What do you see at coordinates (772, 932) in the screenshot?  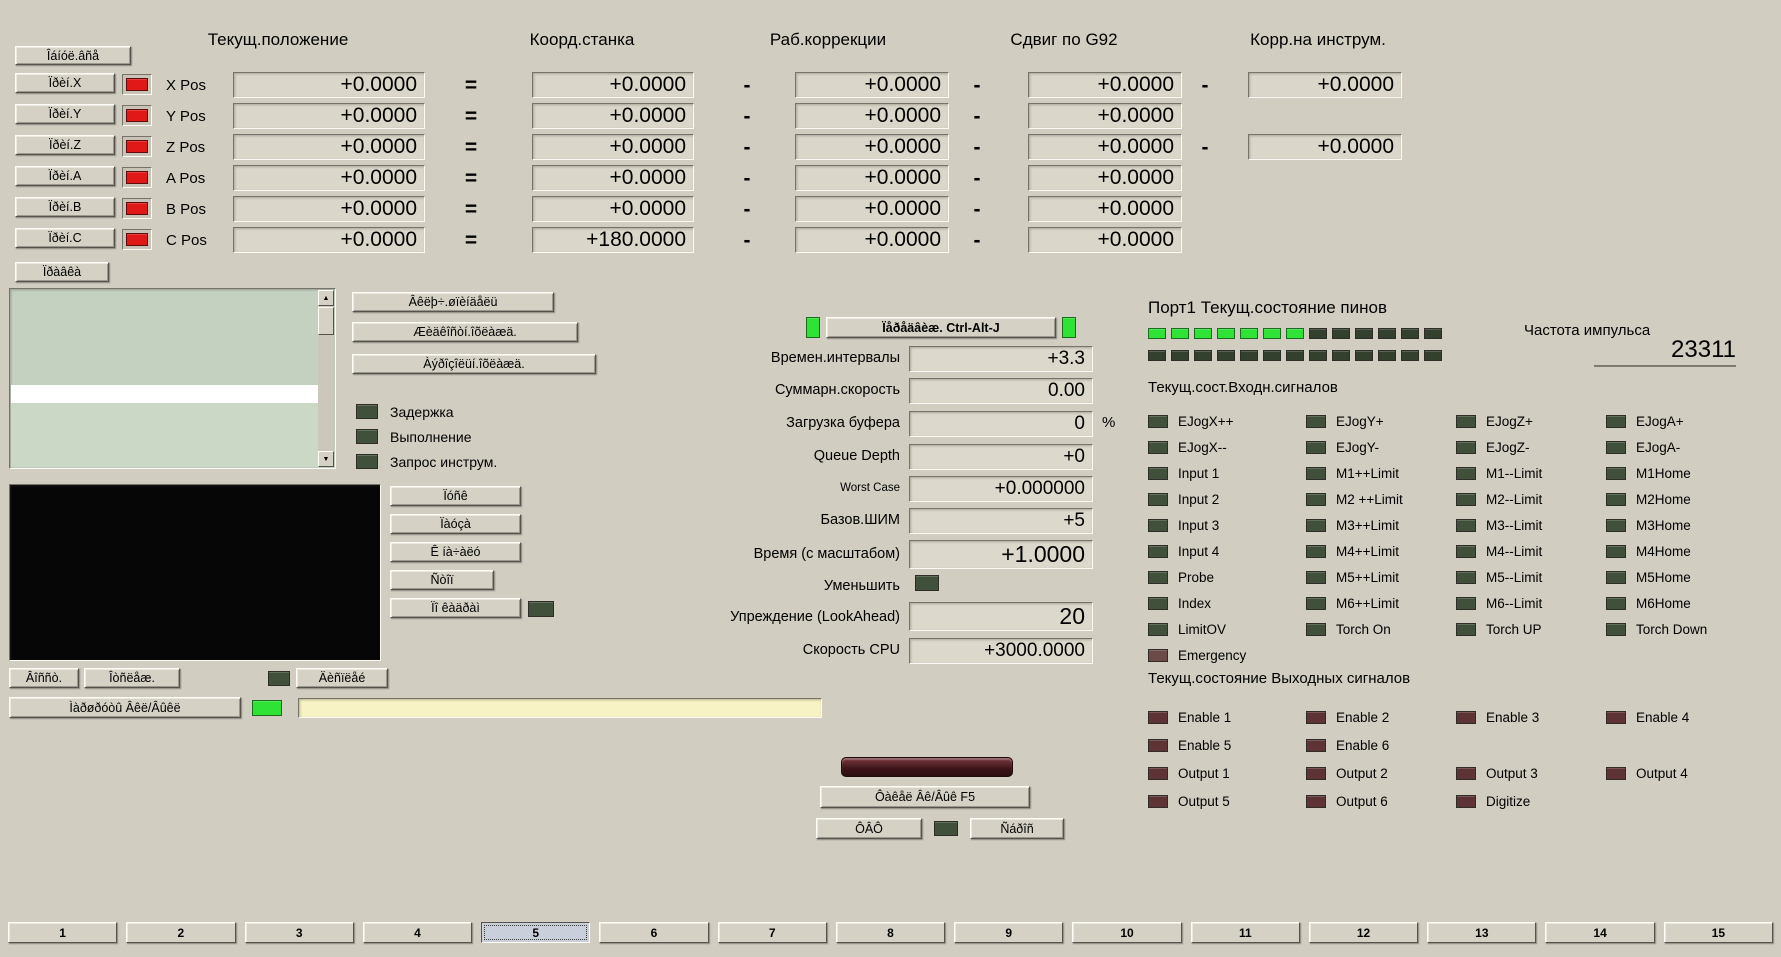 I see `screen-tab: 7` at bounding box center [772, 932].